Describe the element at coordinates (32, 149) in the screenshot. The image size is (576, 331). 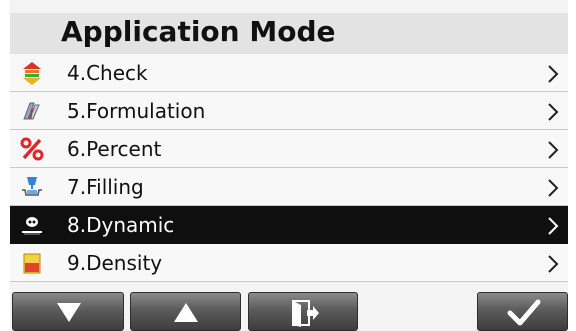
I see `percent-mode-icon` at that location.